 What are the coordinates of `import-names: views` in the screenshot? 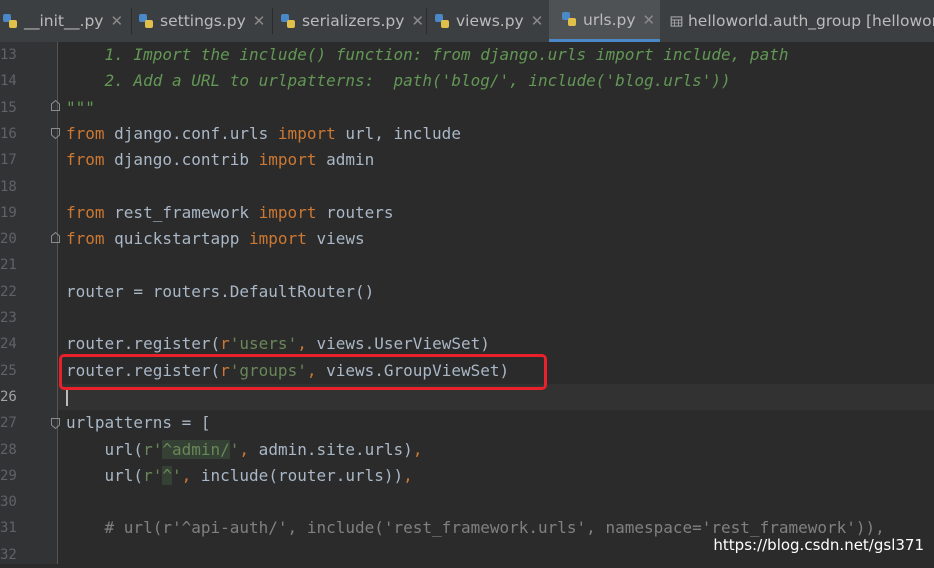 It's located at (335, 239).